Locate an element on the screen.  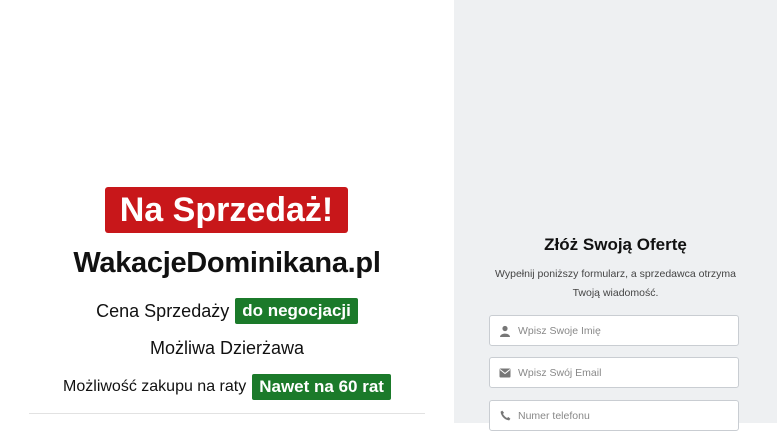
installments-label: Możliwość zakupu na raty is located at coordinates (155, 386).